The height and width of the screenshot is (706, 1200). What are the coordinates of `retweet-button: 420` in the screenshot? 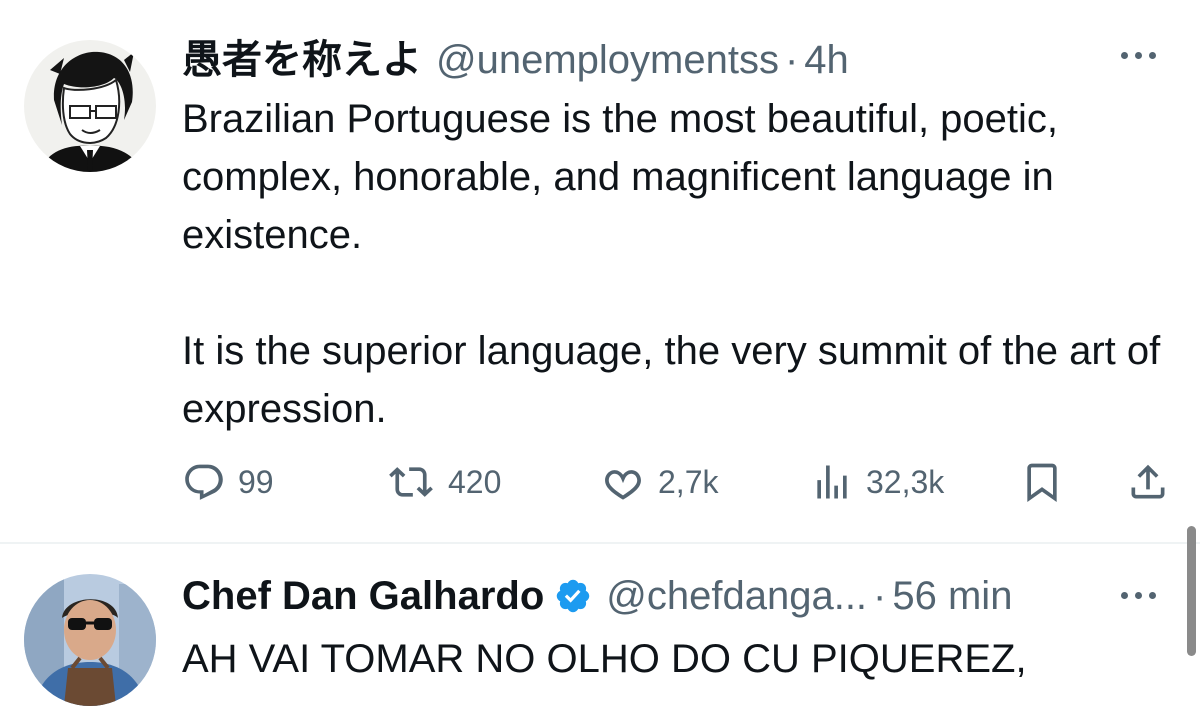 It's located at (443, 482).